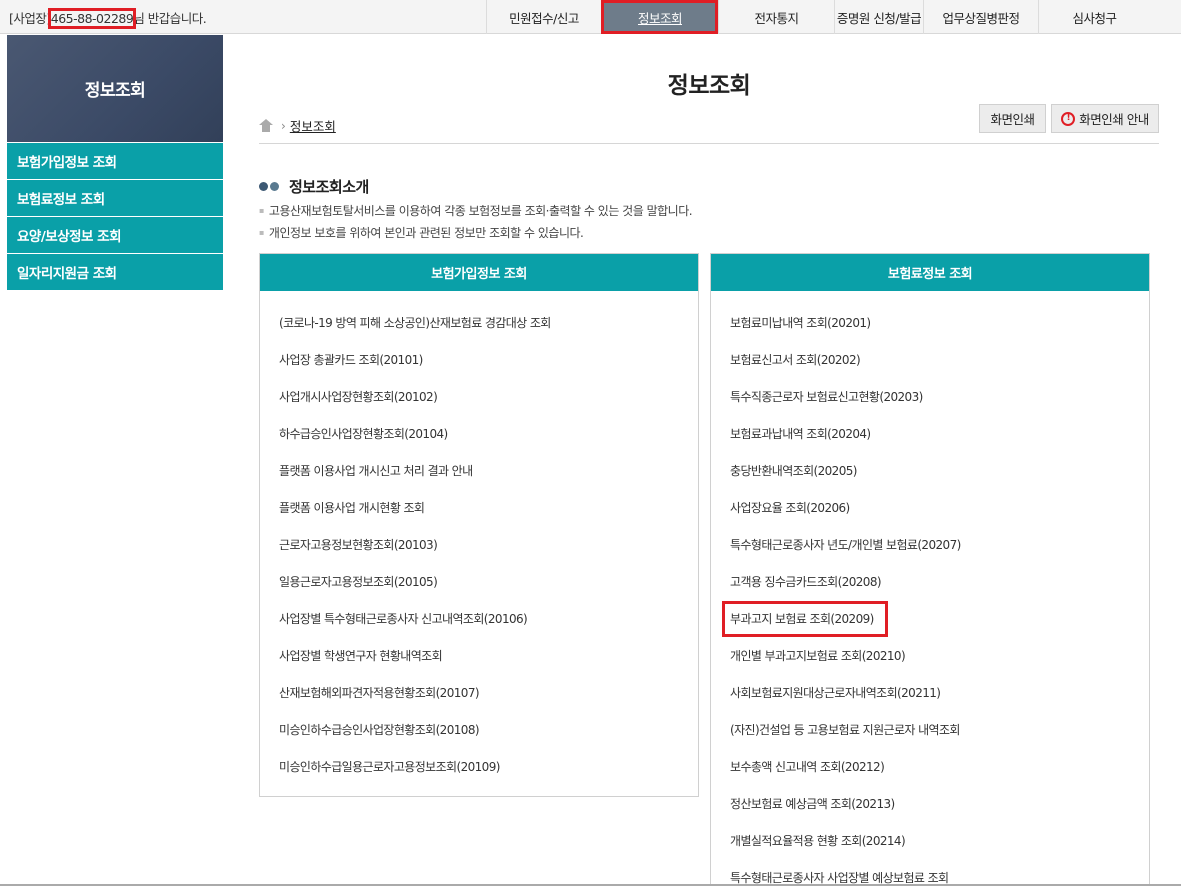 This screenshot has height=886, width=1181. What do you see at coordinates (479, 434) in the screenshot?
I see `list-item: 하수급승인사업장현황조회(20104)` at bounding box center [479, 434].